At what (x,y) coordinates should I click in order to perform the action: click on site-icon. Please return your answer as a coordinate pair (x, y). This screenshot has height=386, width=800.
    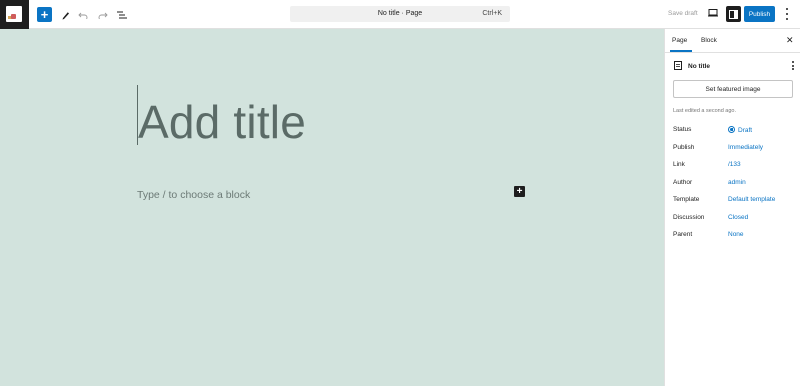
    Looking at the image, I should click on (14, 14).